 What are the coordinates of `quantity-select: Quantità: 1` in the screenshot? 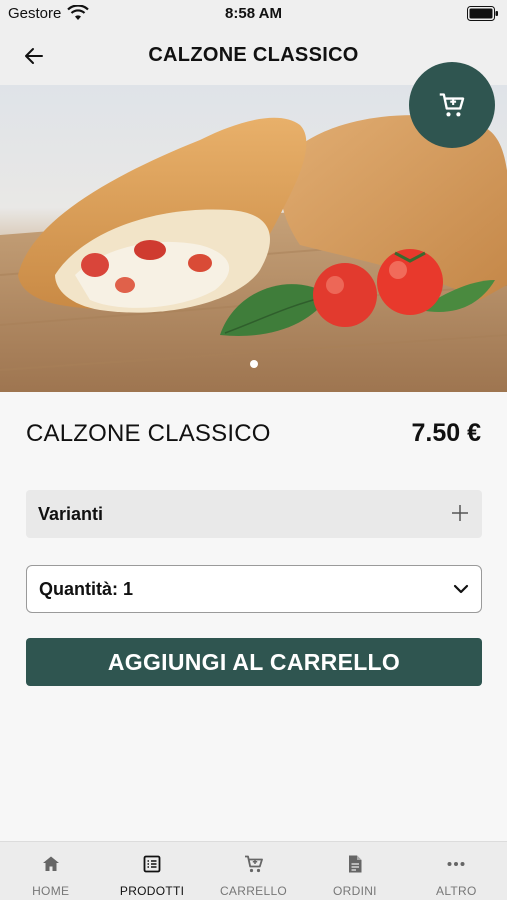 It's located at (254, 589).